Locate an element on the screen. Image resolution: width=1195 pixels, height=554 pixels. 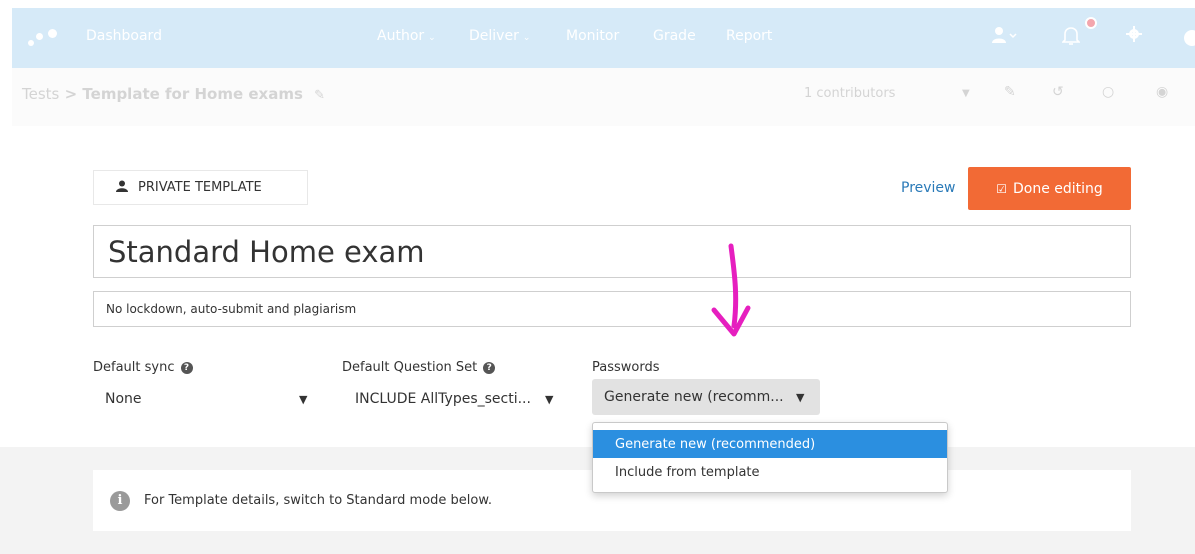
nav-deliver: Deliver ⌄ is located at coordinates (499, 36).